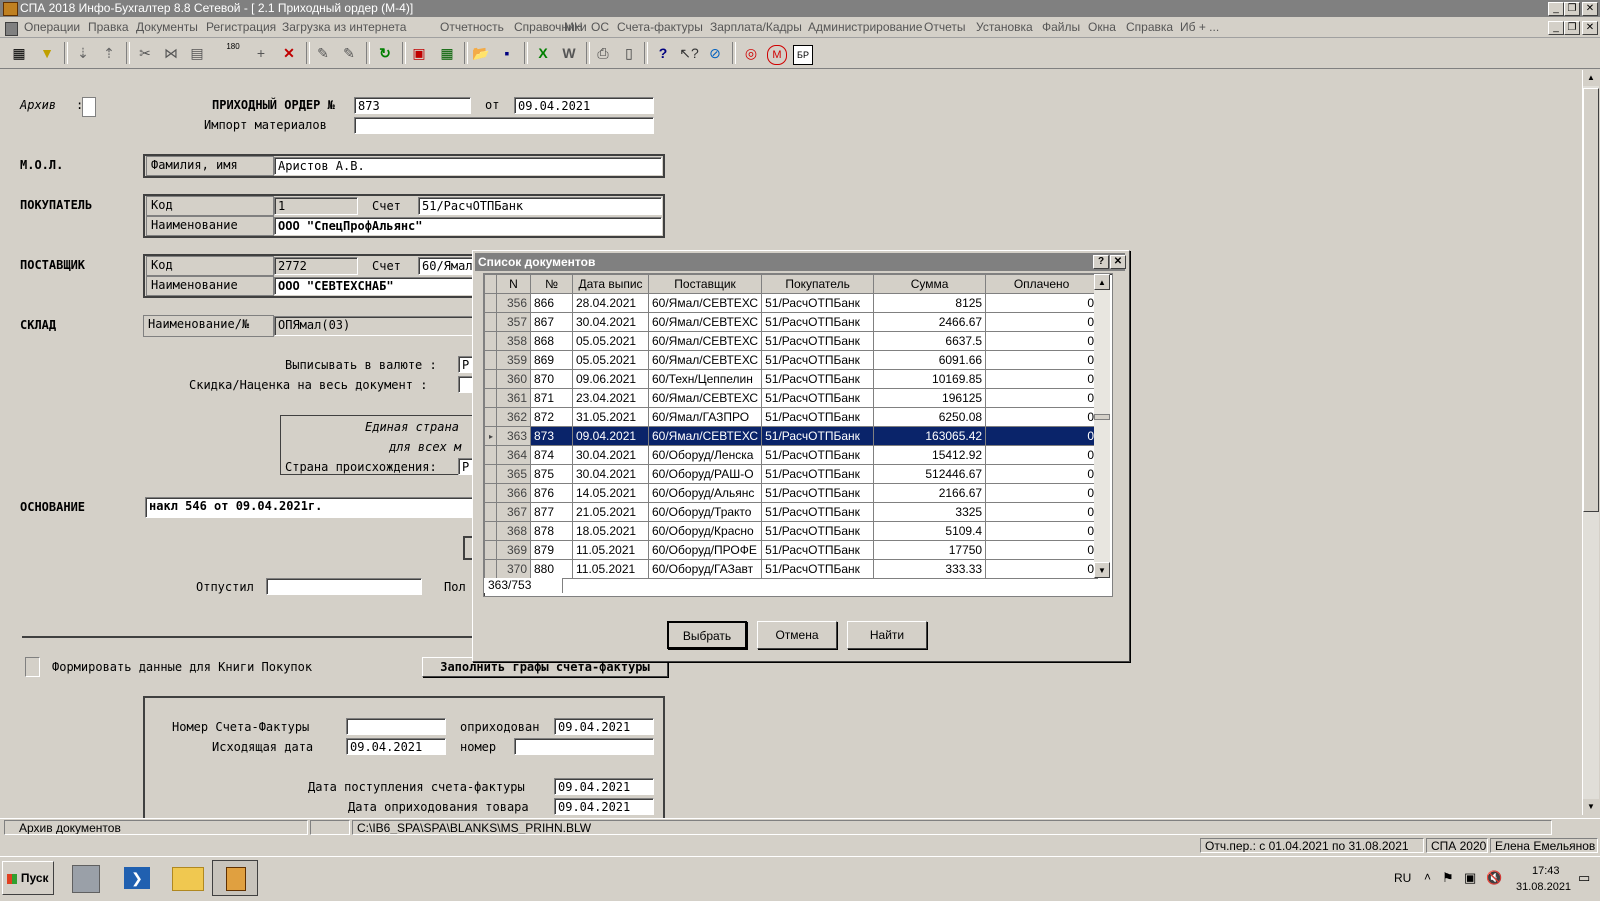  What do you see at coordinates (803, 53) in the screenshot?
I see `br-icon: БР` at bounding box center [803, 53].